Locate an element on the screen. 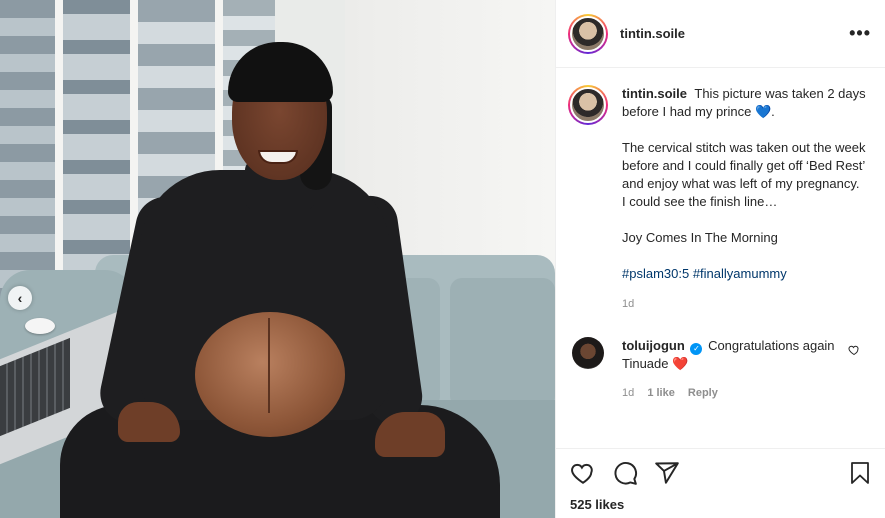 This screenshot has width=885, height=518. mouse is located at coordinates (40, 326).